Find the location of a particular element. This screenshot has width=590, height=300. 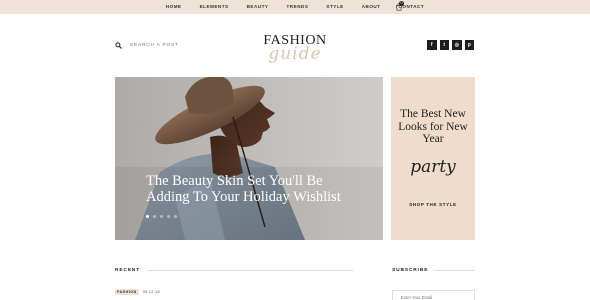

promo-script: party is located at coordinates (433, 167).